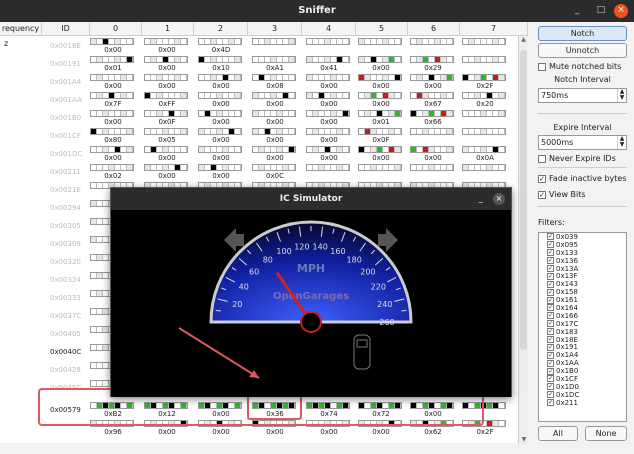  Describe the element at coordinates (558, 433) in the screenshot. I see `all-button: All` at that location.